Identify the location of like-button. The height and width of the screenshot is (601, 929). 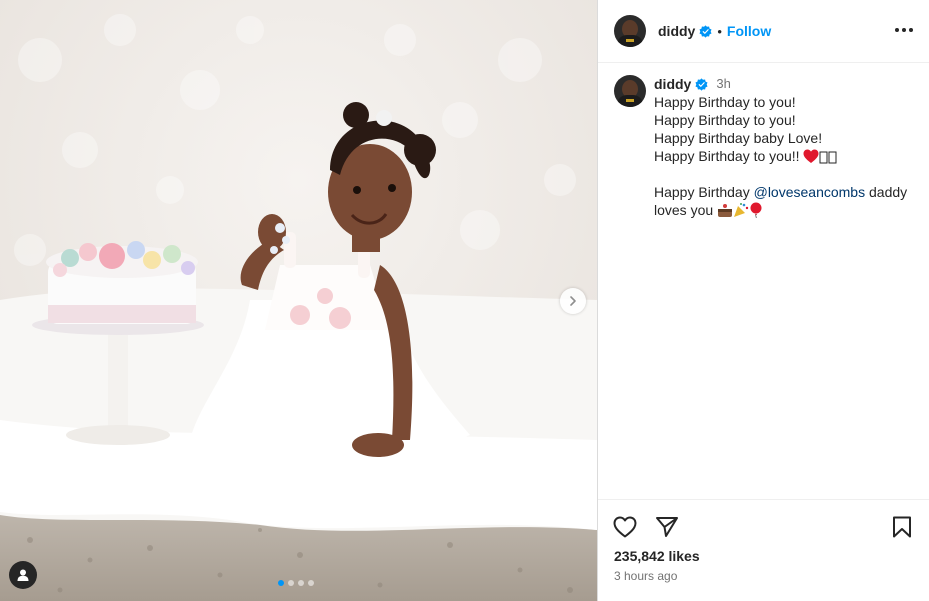
(625, 527).